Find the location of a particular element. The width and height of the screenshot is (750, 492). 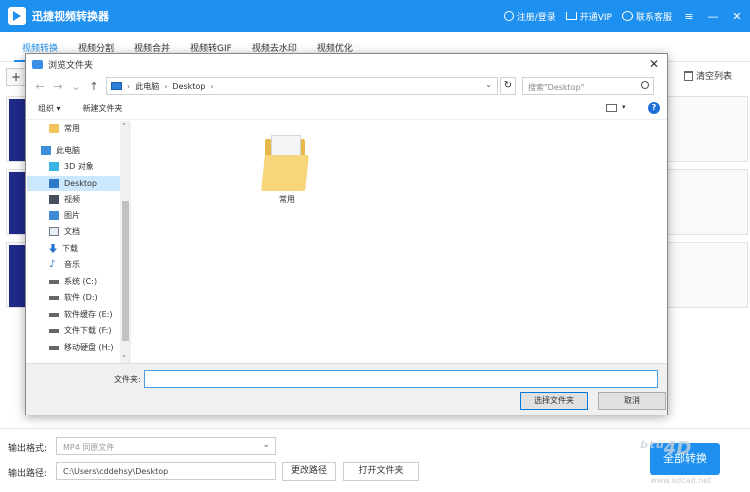

tree-item-downloads: 下载 is located at coordinates (74, 248).